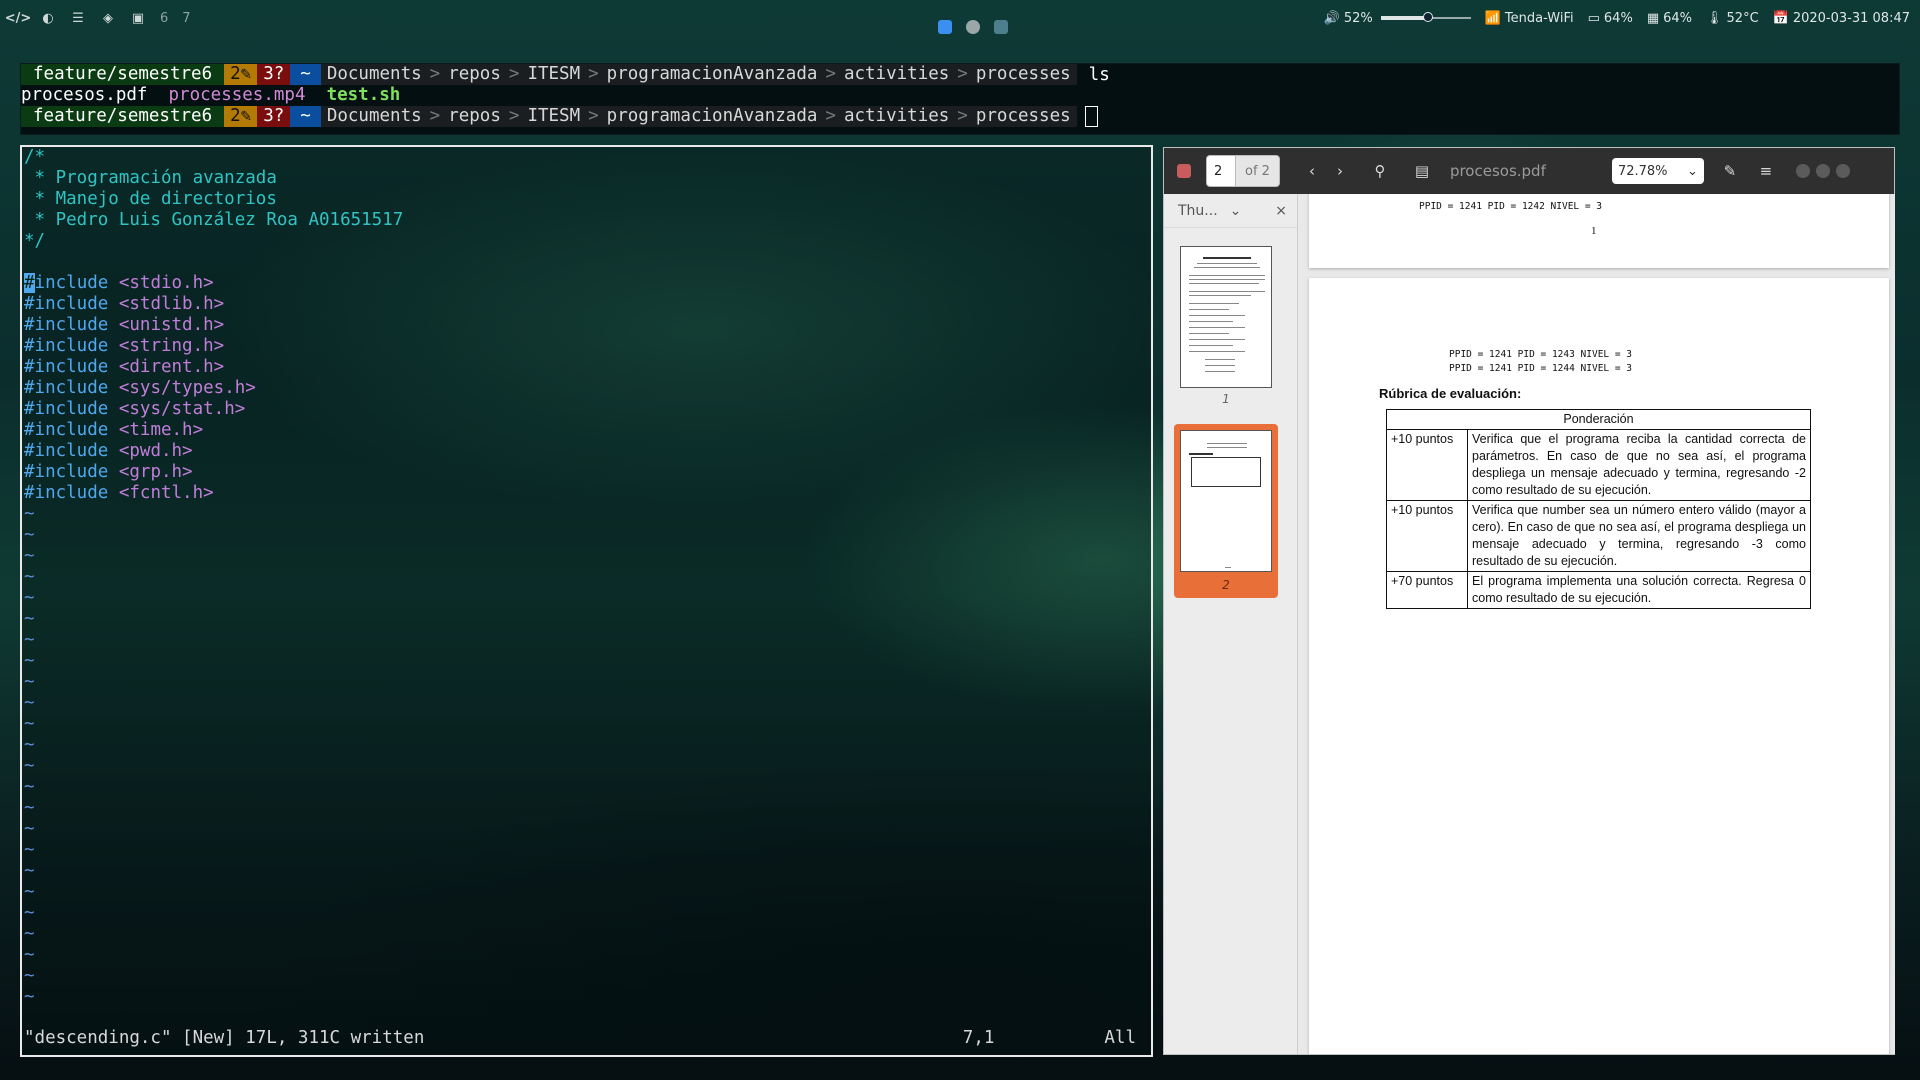  Describe the element at coordinates (48, 18) in the screenshot. I see `circle-icon: ◐` at that location.